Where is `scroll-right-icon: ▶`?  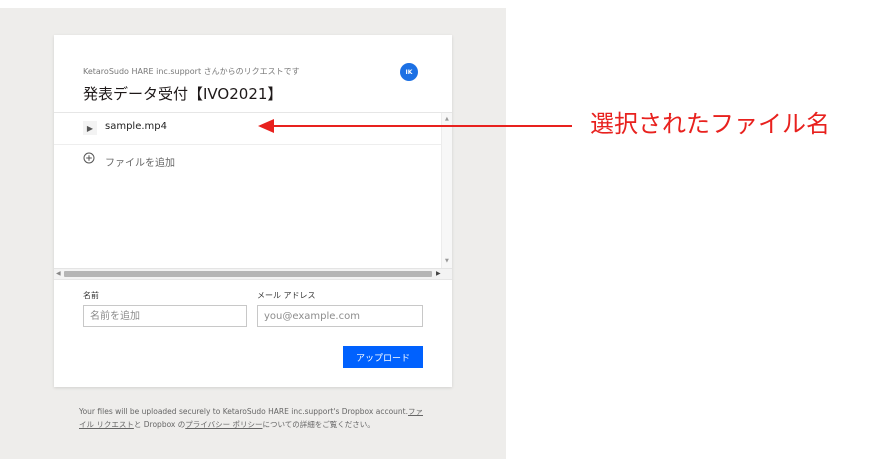 scroll-right-icon: ▶ is located at coordinates (438, 273).